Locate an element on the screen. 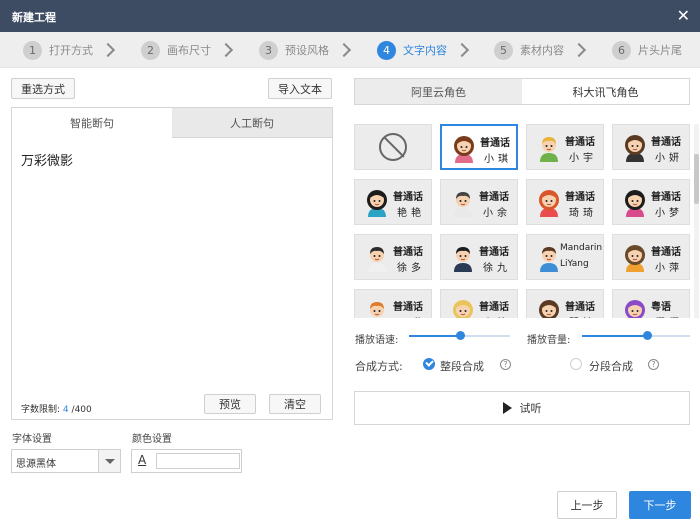 The height and width of the screenshot is (525, 700). font-color-icon: A is located at coordinates (142, 460).